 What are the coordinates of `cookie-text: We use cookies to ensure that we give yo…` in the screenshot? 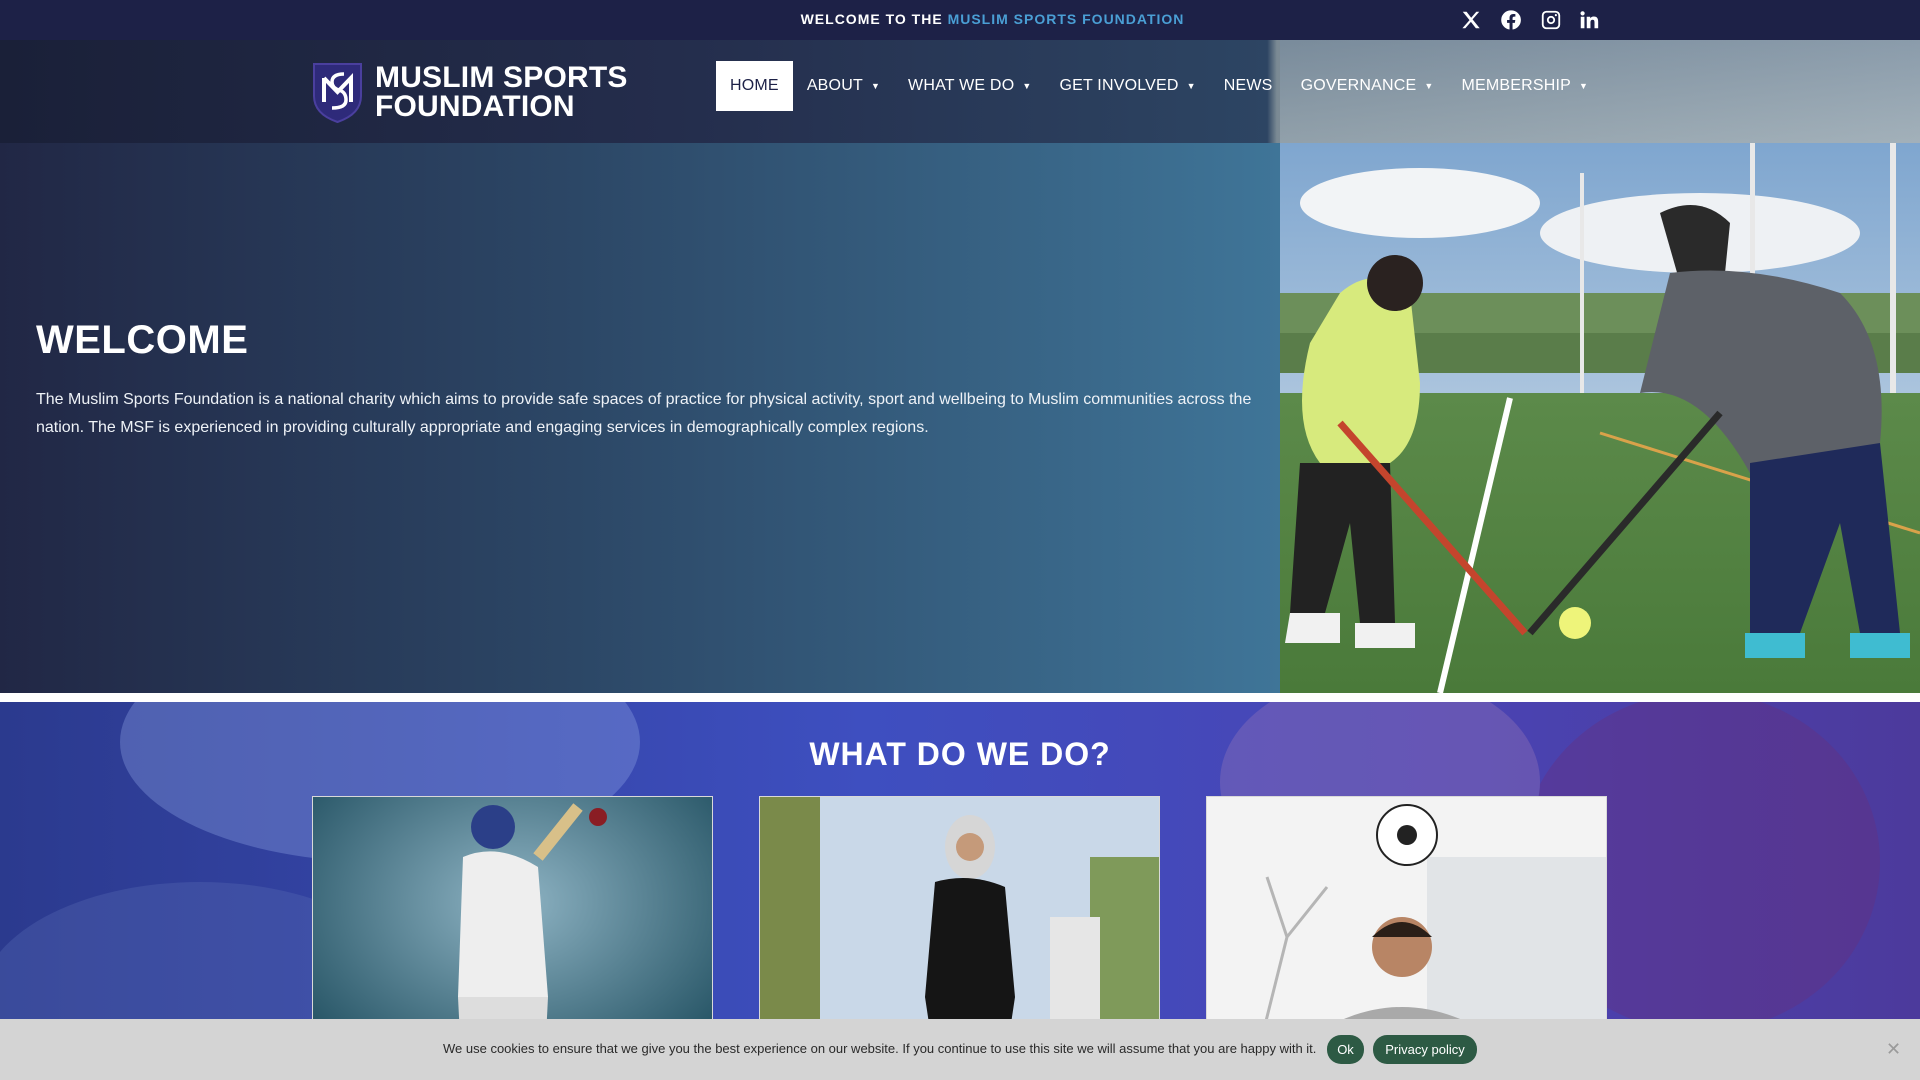 It's located at (880, 1048).